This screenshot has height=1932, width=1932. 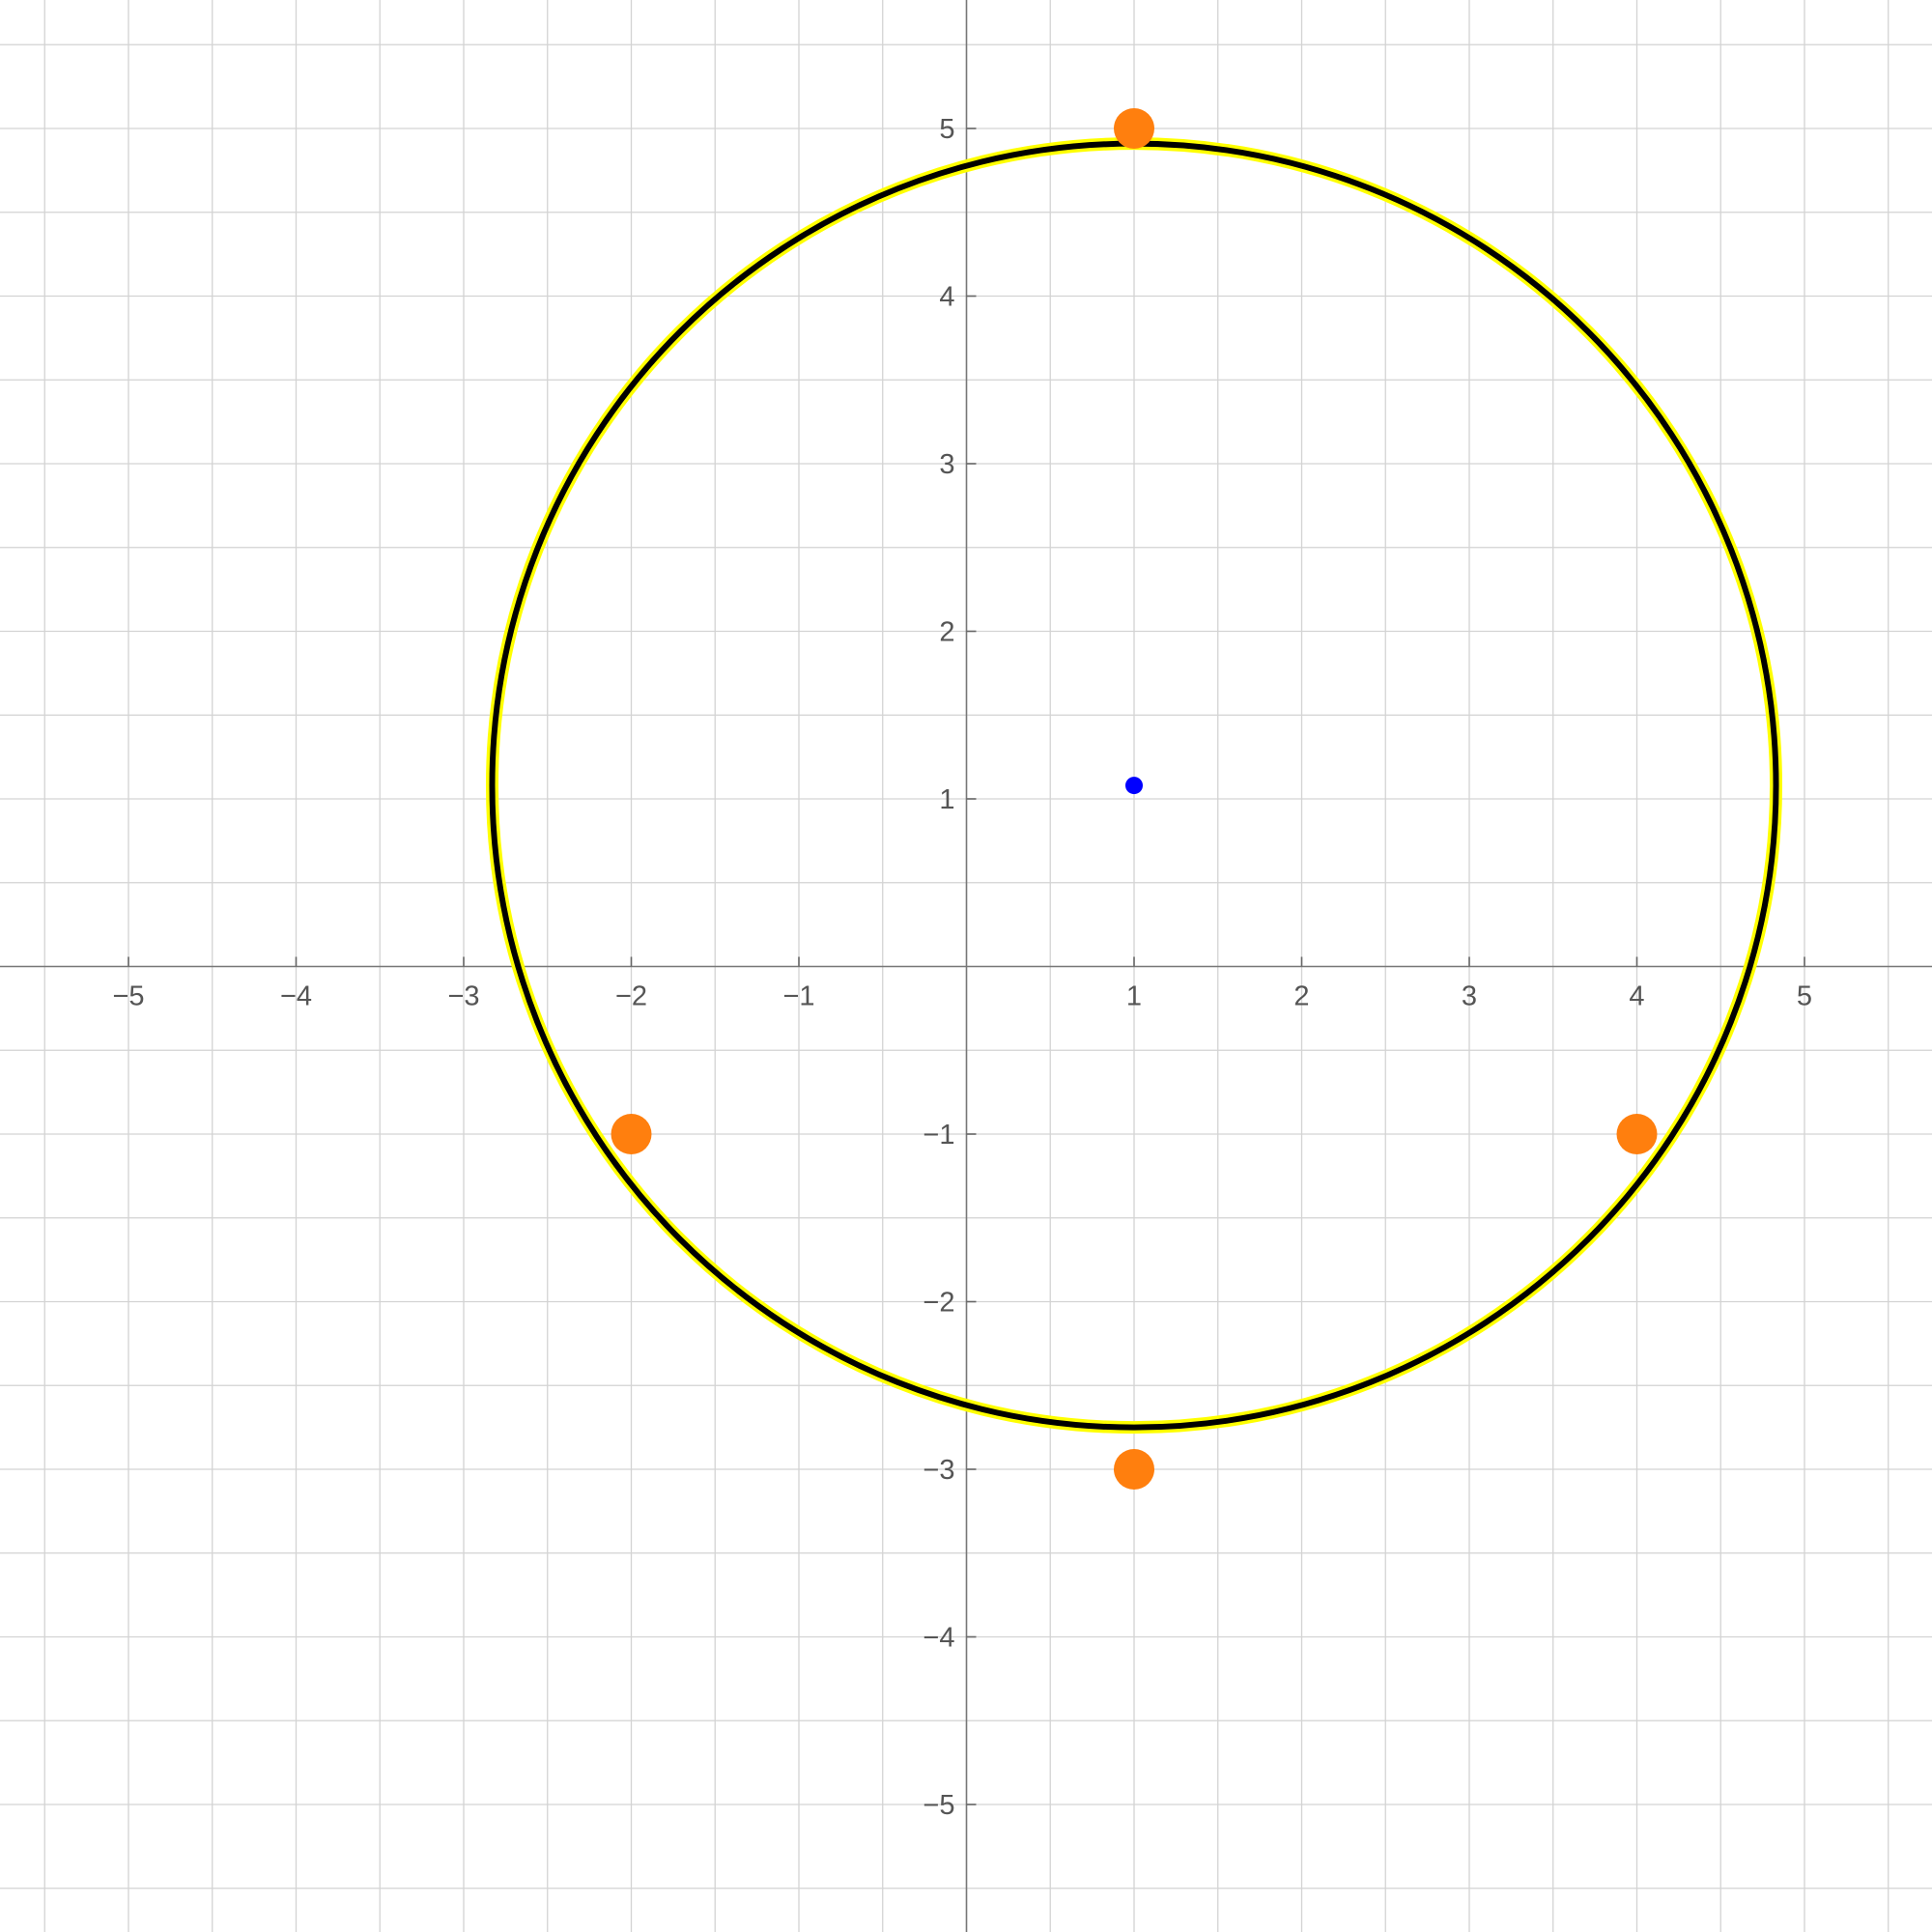 What do you see at coordinates (463, 996) in the screenshot?
I see `x-tick-label: −3` at bounding box center [463, 996].